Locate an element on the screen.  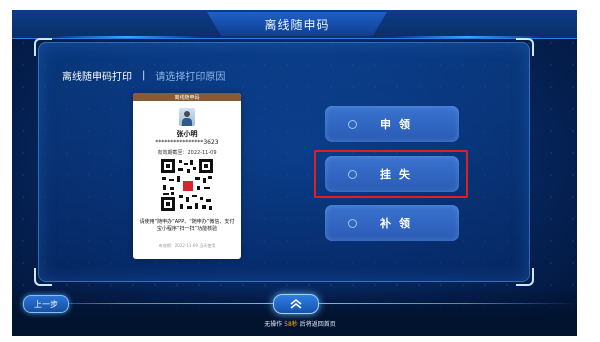
back-button: 上一步 is located at coordinates (46, 304).